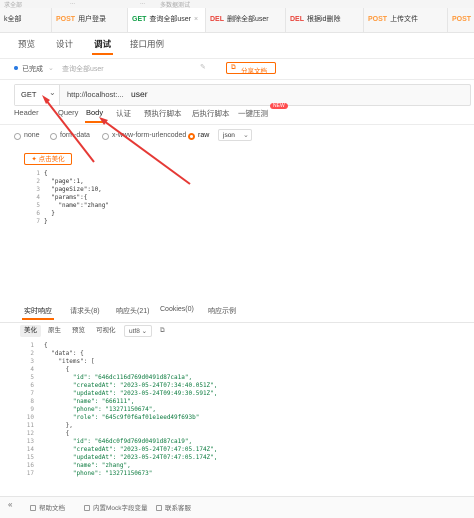 This screenshot has height=518, width=474. Describe the element at coordinates (132, 311) in the screenshot. I see `tab-response-headers: 响应头(21)` at that location.